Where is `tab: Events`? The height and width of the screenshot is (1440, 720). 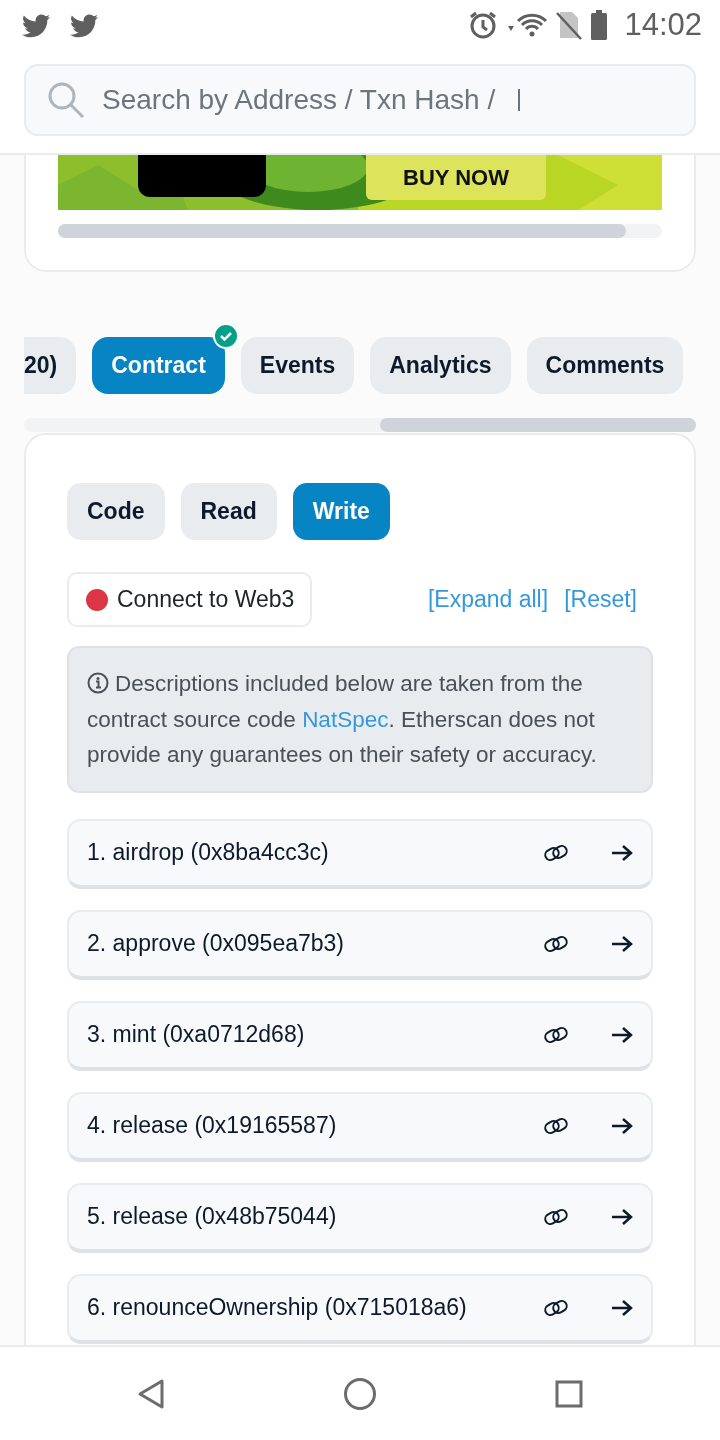 tab: Events is located at coordinates (297, 365).